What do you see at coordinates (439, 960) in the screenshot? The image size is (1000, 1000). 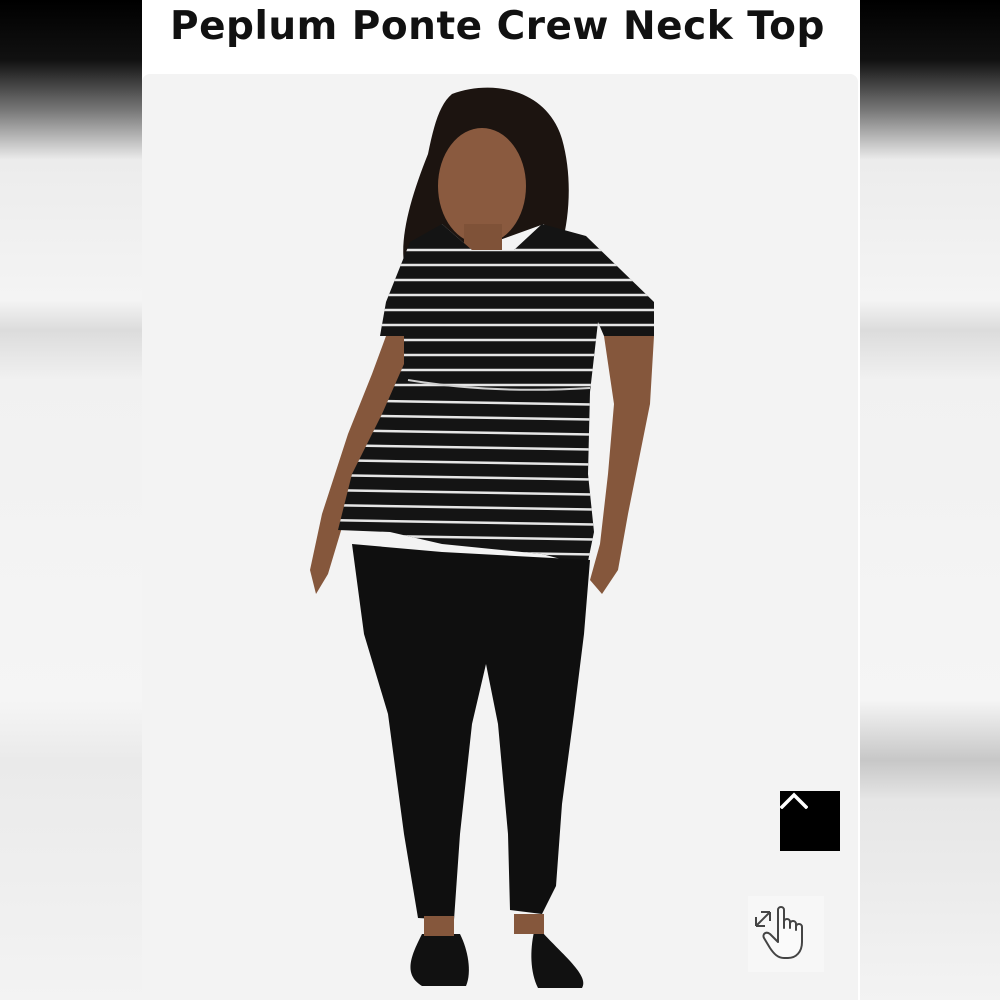 I see `left-shoe` at bounding box center [439, 960].